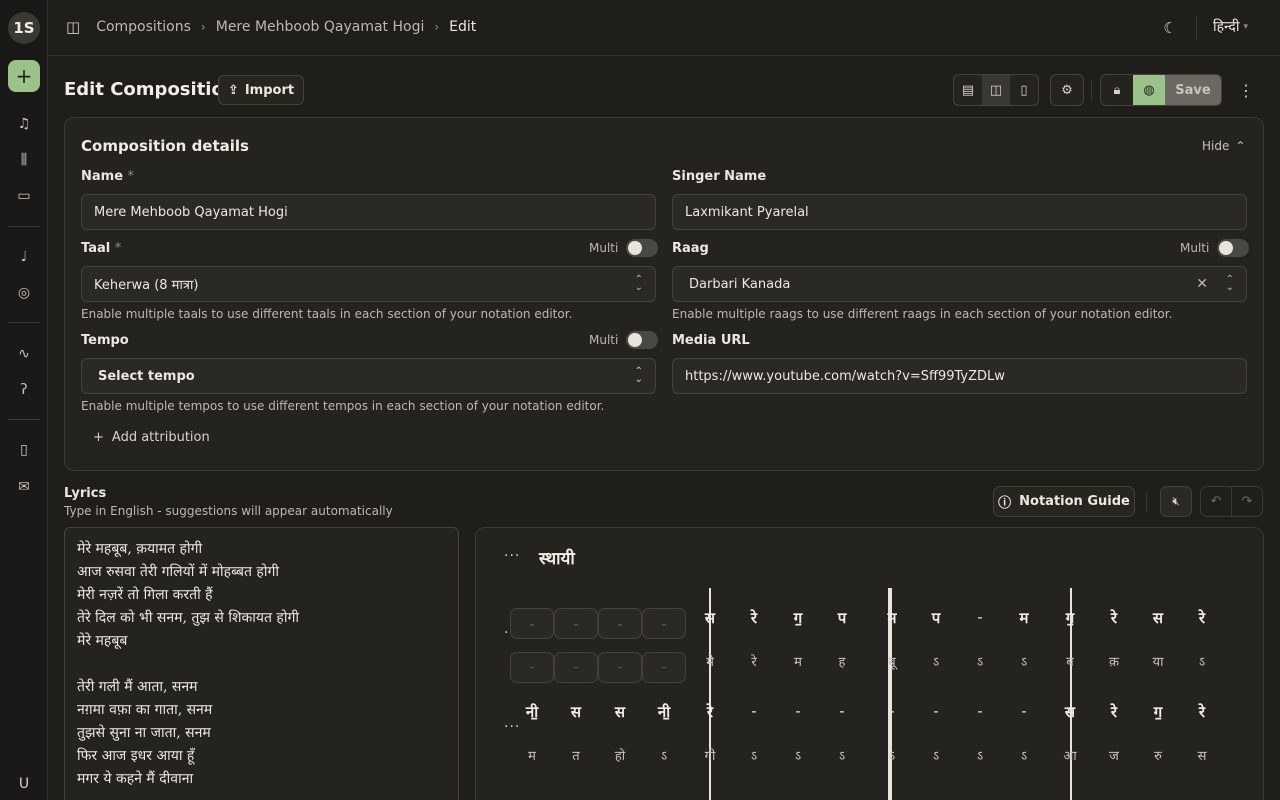  Describe the element at coordinates (1070, 755) in the screenshot. I see `lyric-syllable-cell: आ` at that location.